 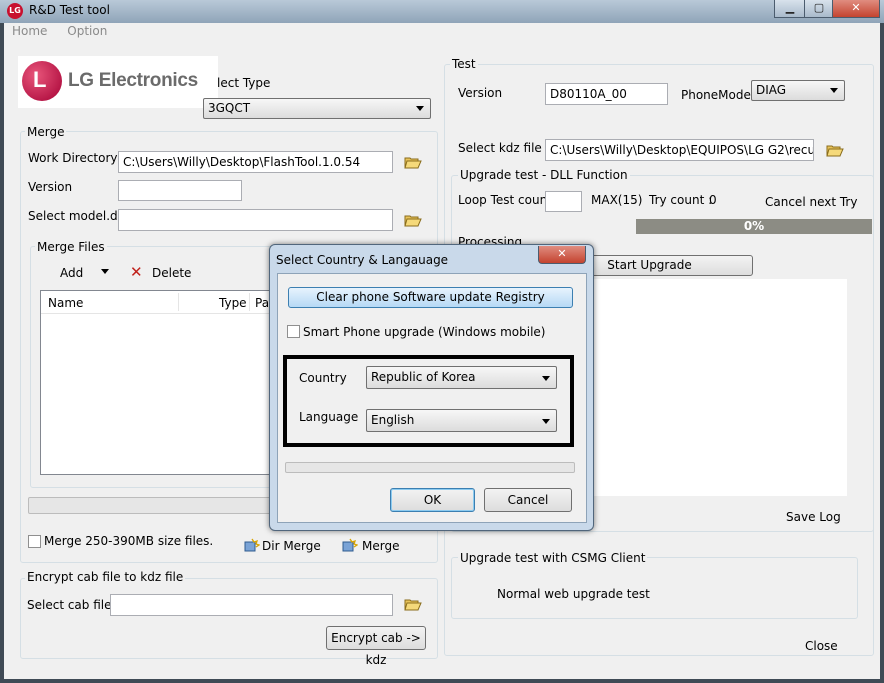 What do you see at coordinates (376, 646) in the screenshot?
I see `encrypt-button: Encrypt cab -> kdz` at bounding box center [376, 646].